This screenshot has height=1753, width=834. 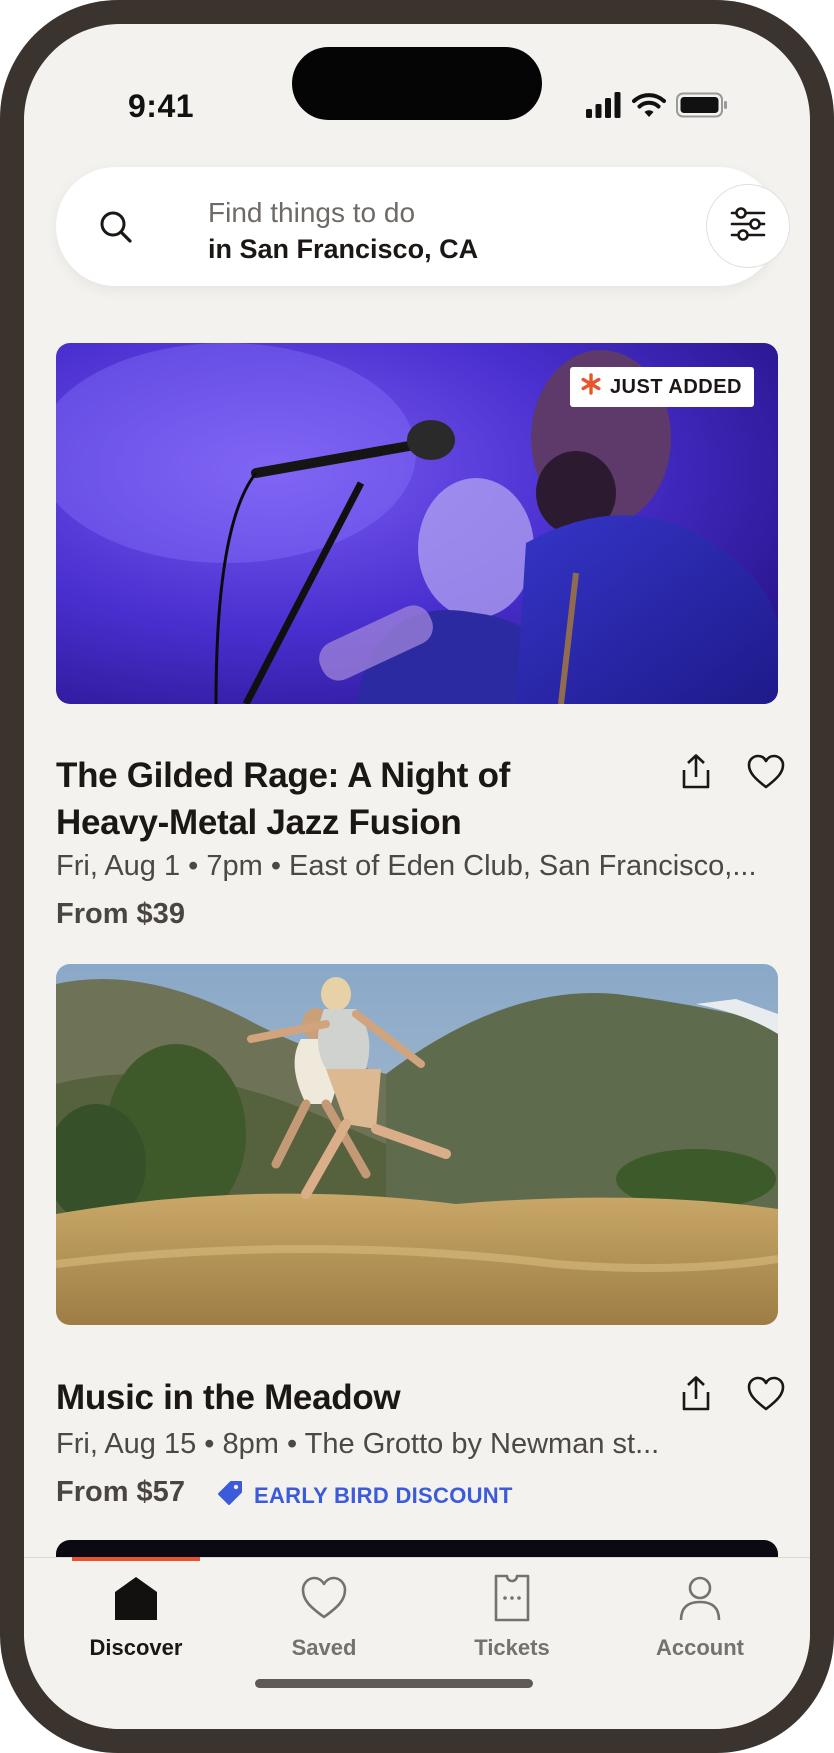 I want to click on status-icons, so click(x=657, y=107).